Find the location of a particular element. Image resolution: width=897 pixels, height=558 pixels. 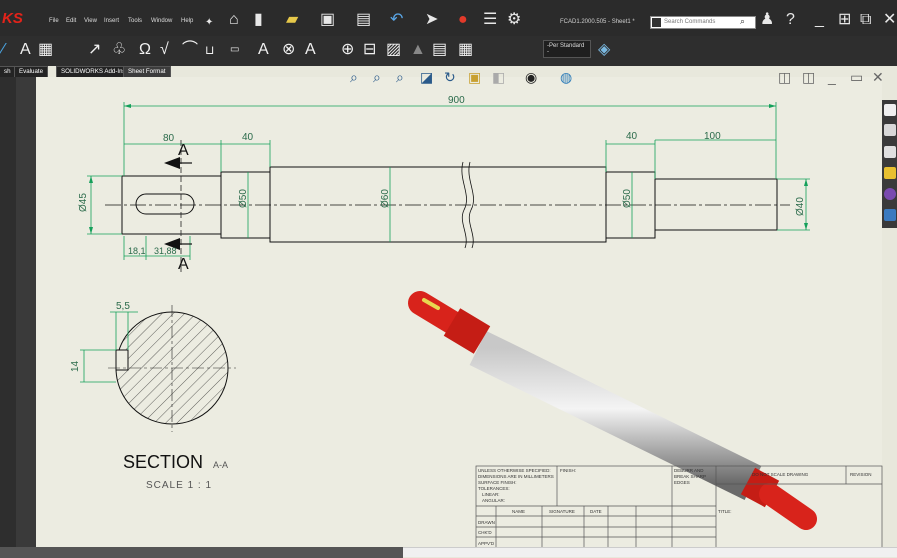

horizontal-scrollbar is located at coordinates (650, 552).